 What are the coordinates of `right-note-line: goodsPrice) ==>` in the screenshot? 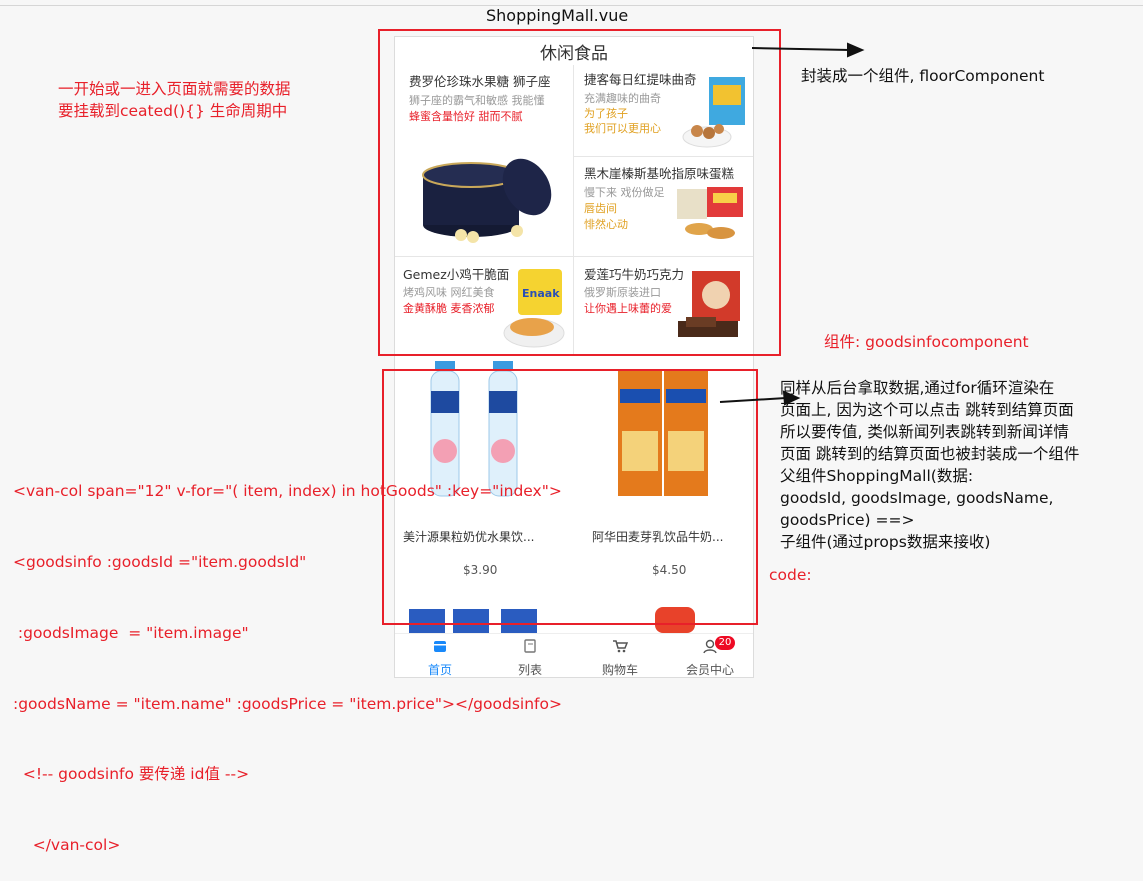 It's located at (847, 520).